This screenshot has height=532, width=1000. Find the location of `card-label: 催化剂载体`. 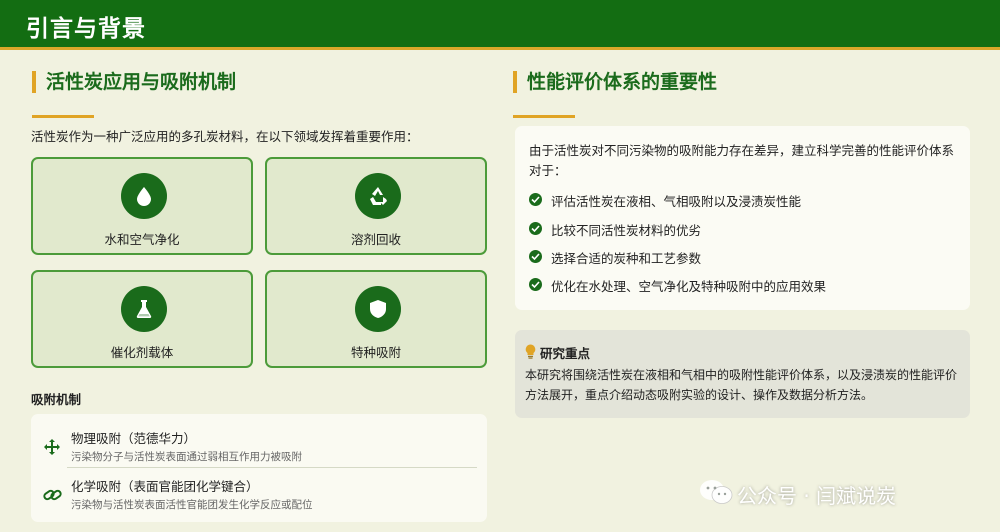

card-label: 催化剂载体 is located at coordinates (142, 352).